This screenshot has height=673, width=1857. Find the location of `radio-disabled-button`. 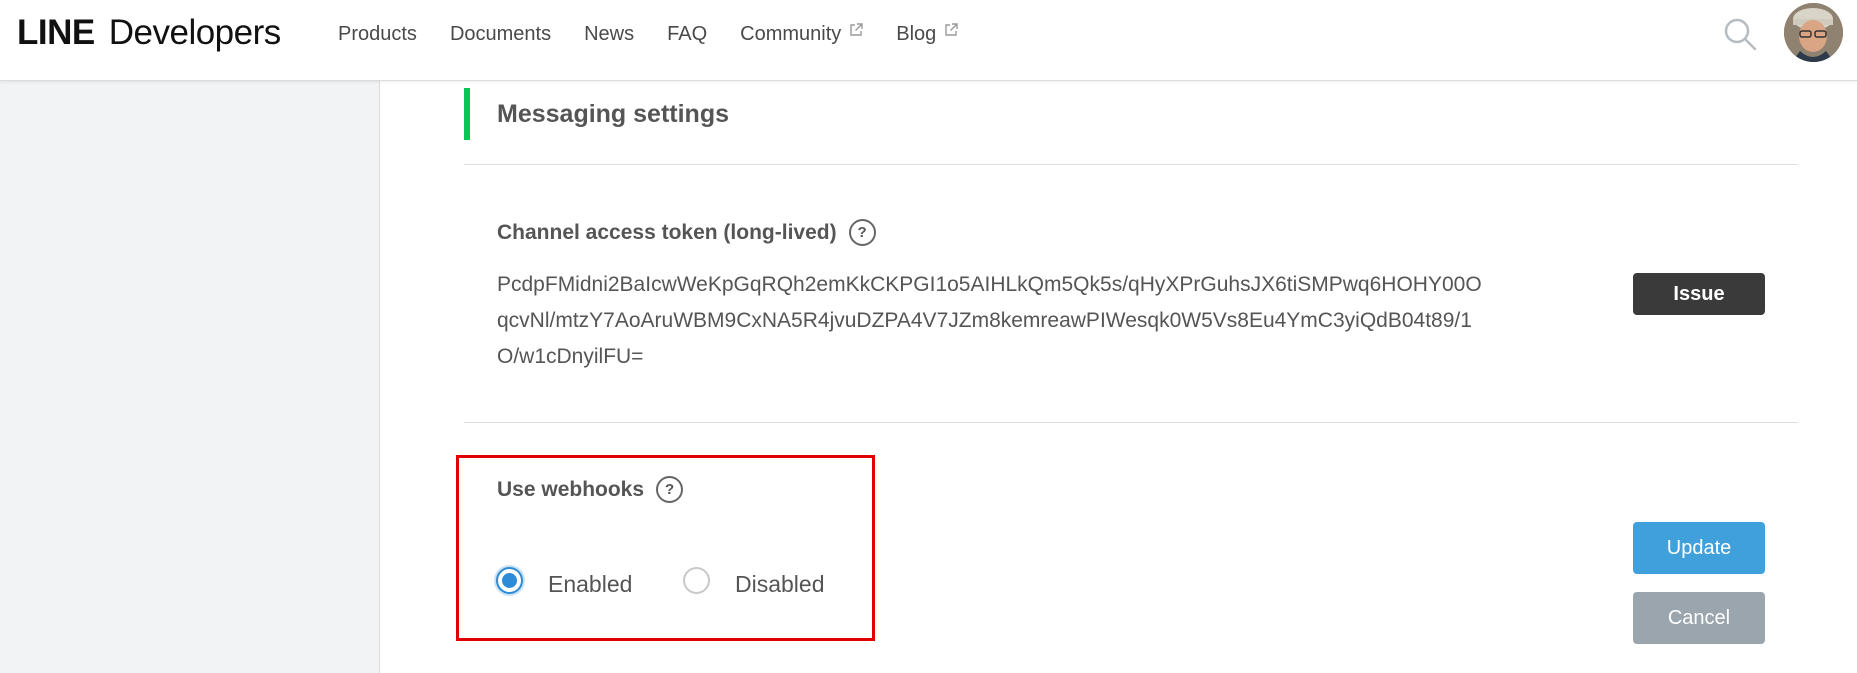

radio-disabled-button is located at coordinates (696, 580).